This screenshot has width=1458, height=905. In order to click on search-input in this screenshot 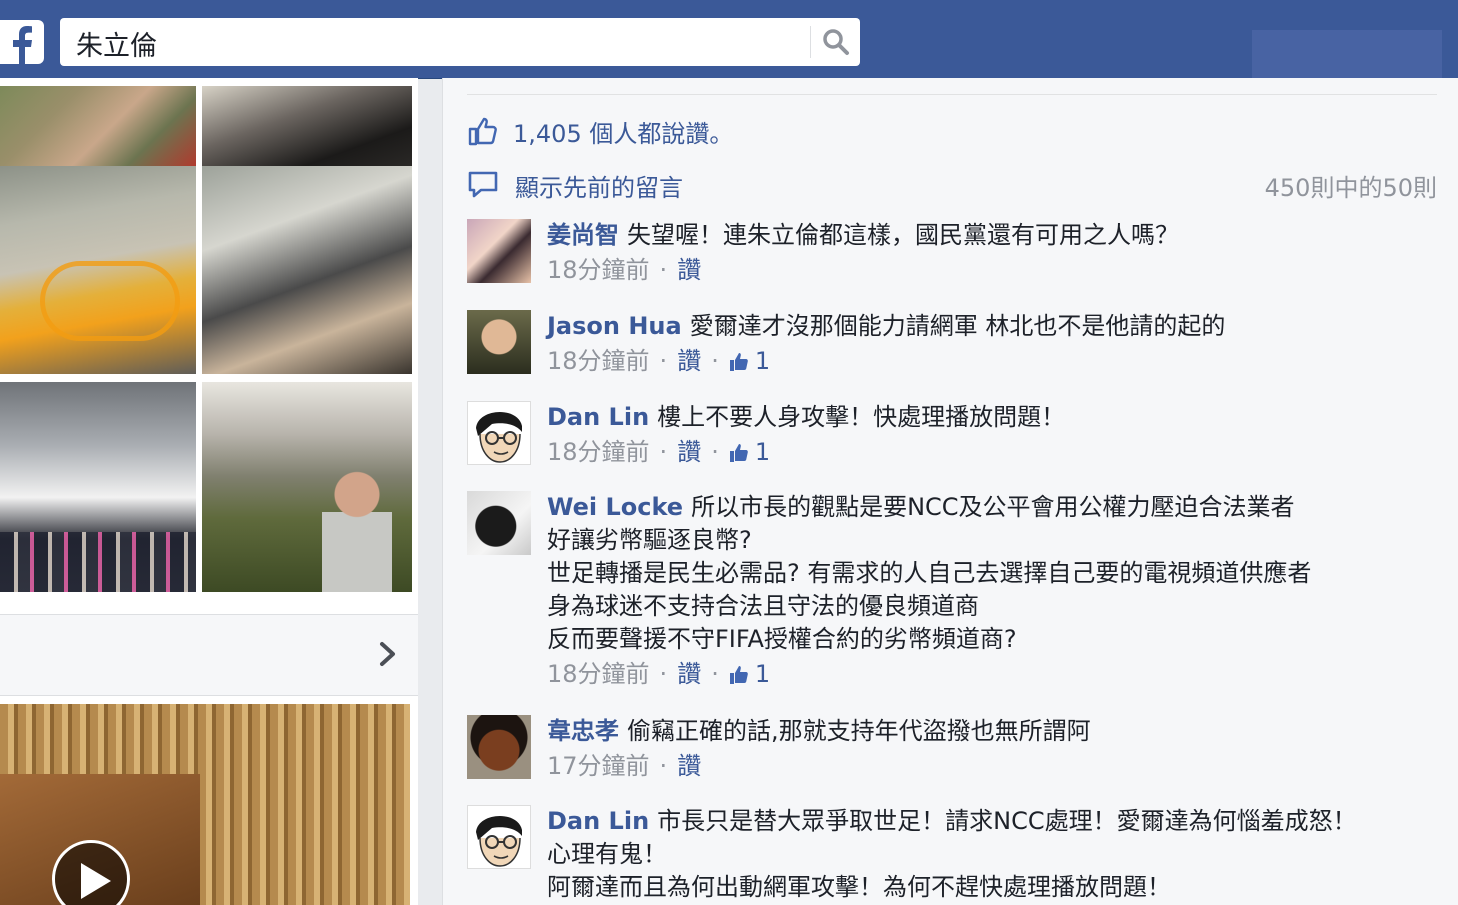, I will do `click(441, 43)`.